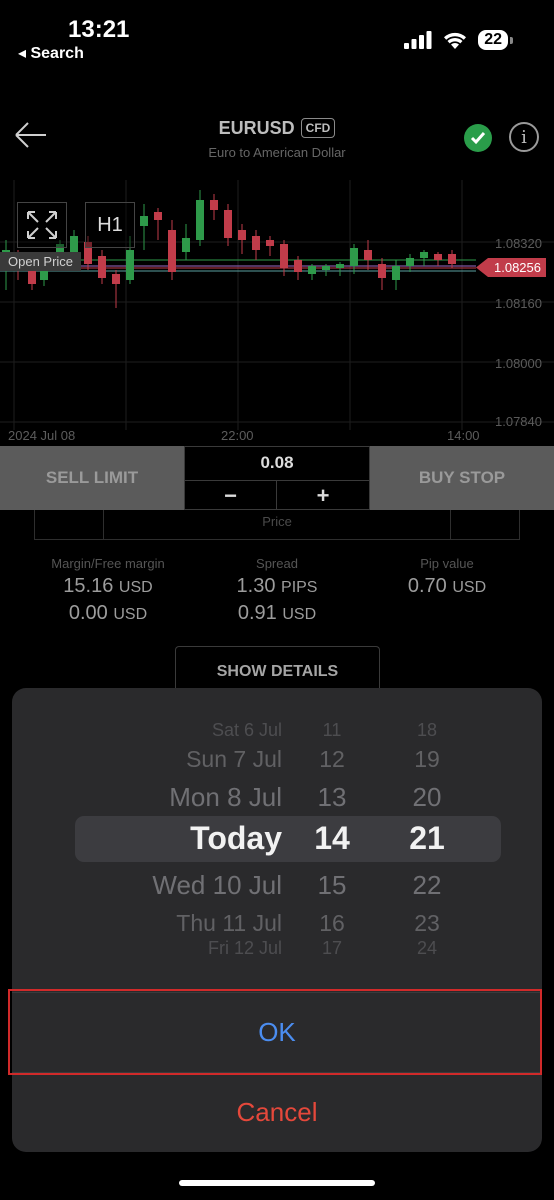 This screenshot has width=554, height=1200. What do you see at coordinates (217, 885) in the screenshot?
I see `picker-day: Wed 10 Jul` at bounding box center [217, 885].